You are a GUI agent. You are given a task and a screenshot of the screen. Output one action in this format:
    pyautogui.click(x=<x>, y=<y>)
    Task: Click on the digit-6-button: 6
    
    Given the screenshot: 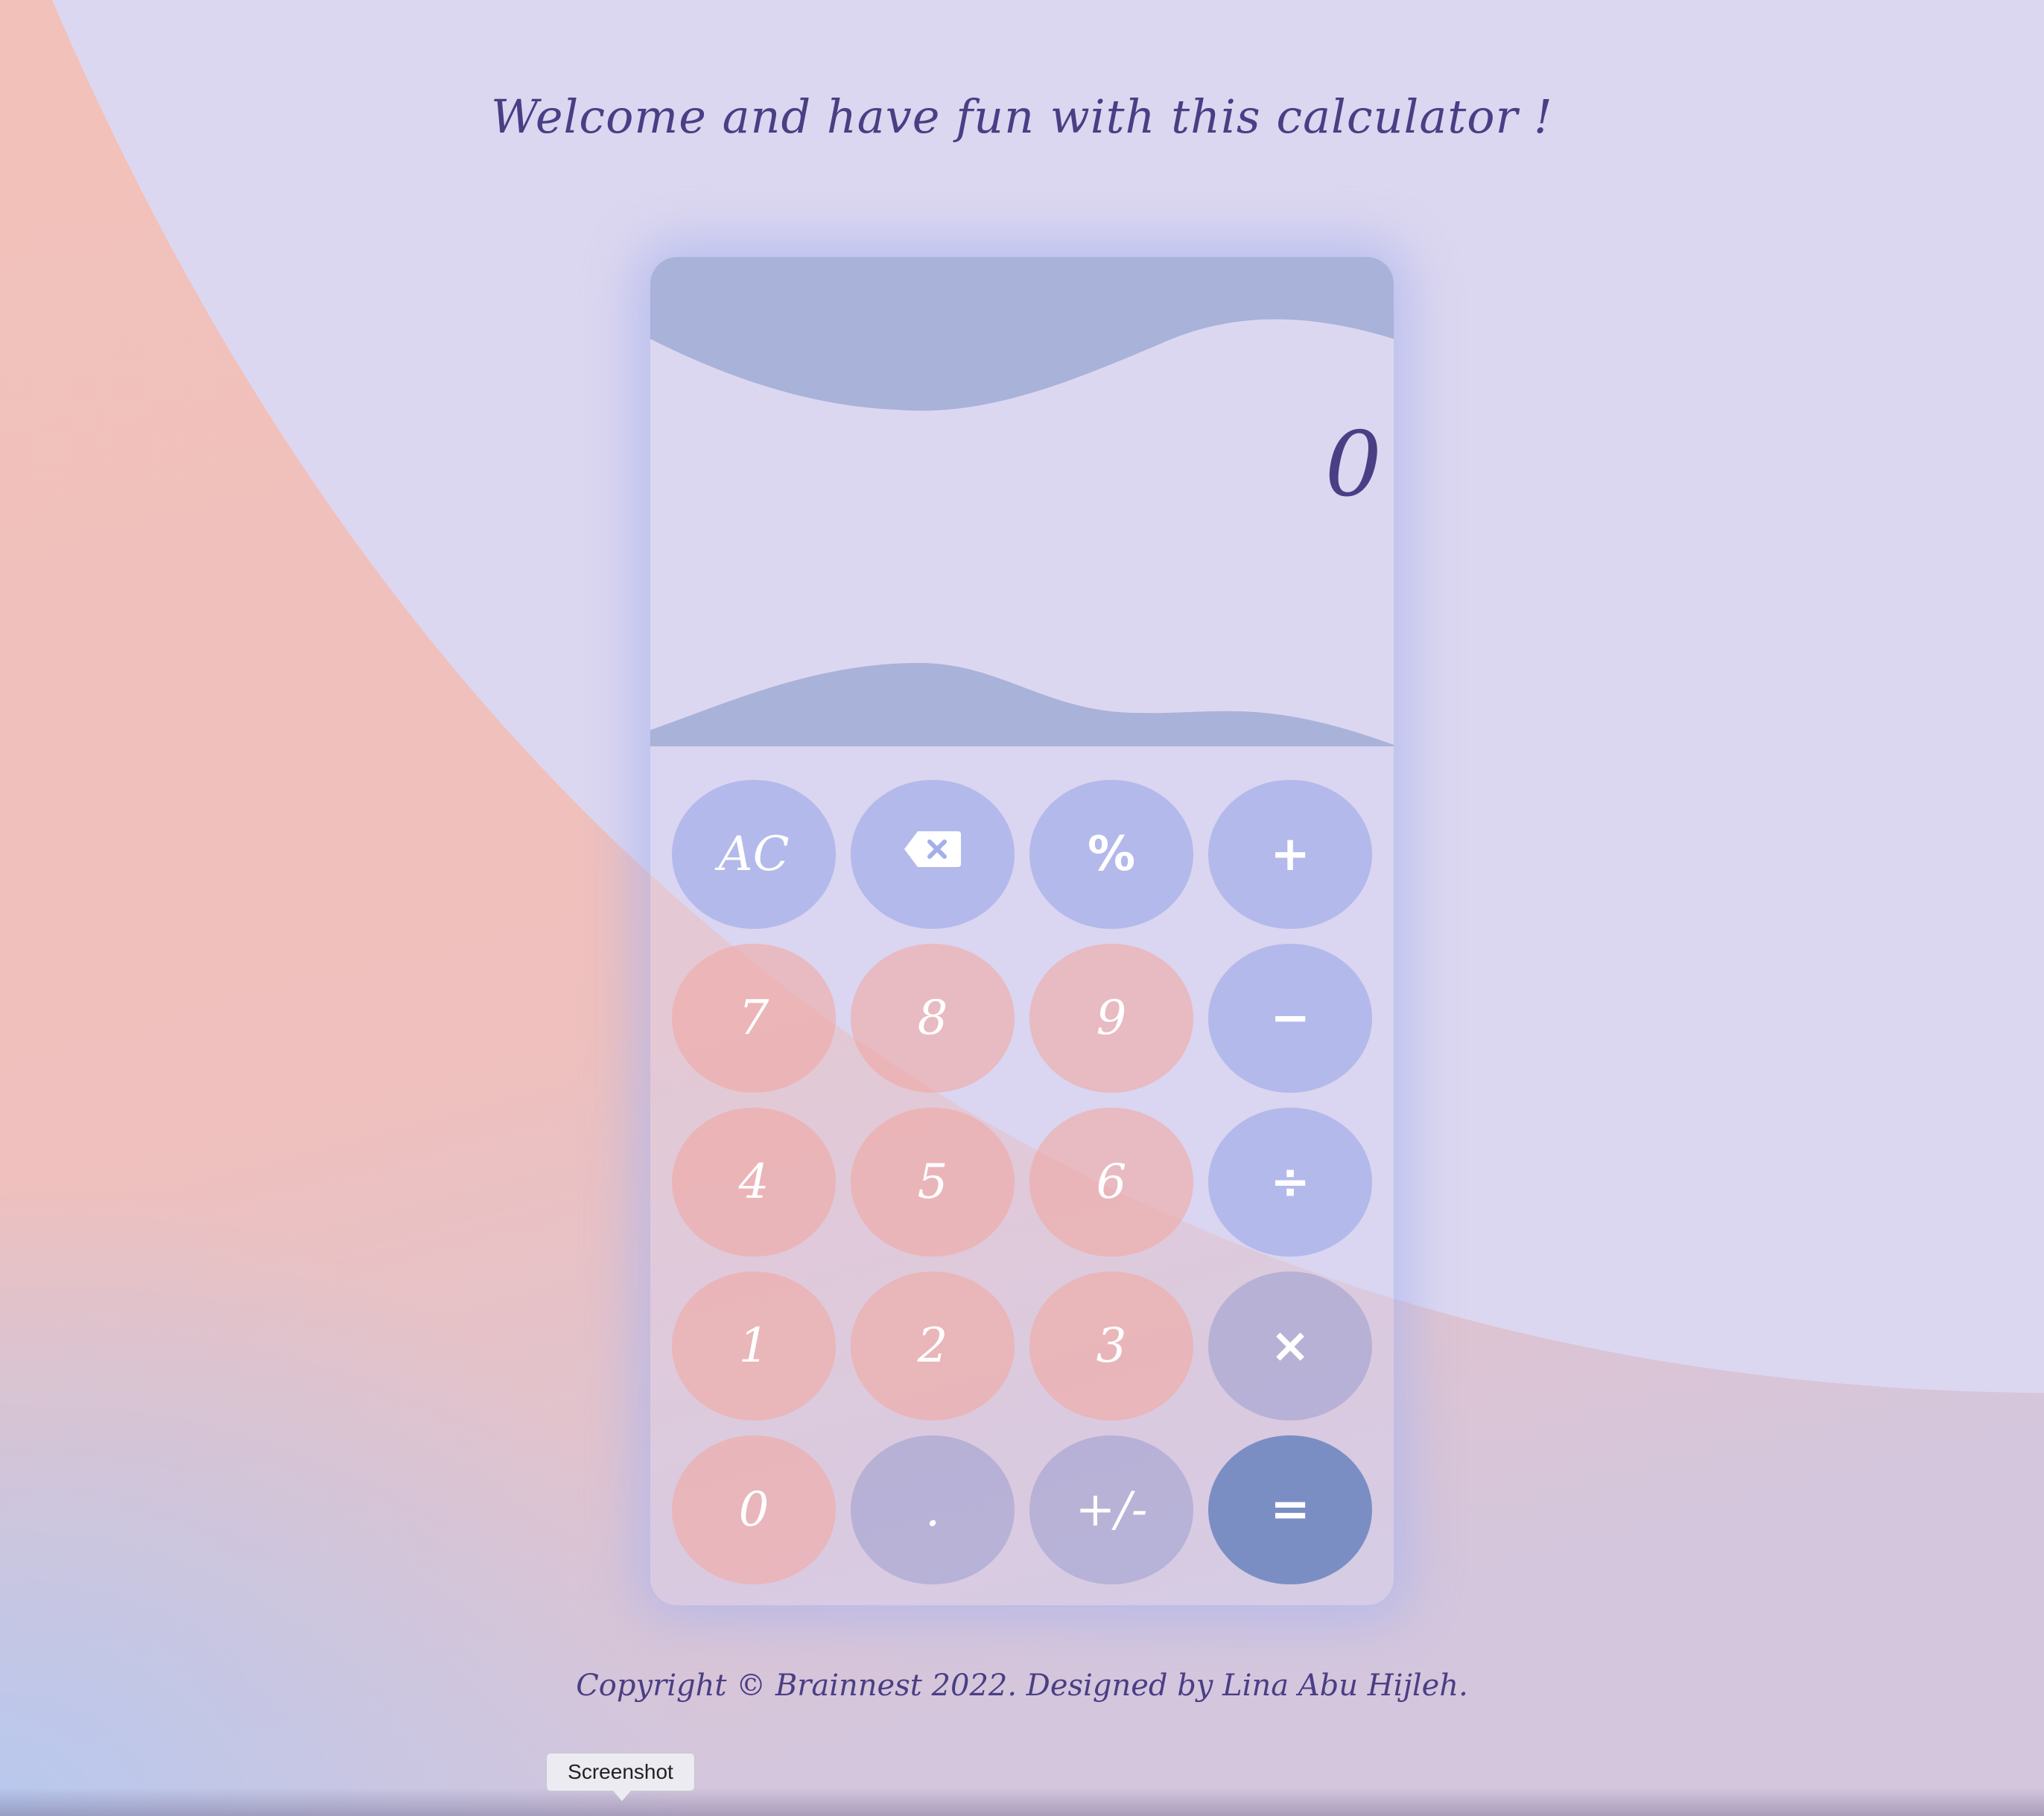 What is the action you would take?
    pyautogui.click(x=1111, y=1183)
    